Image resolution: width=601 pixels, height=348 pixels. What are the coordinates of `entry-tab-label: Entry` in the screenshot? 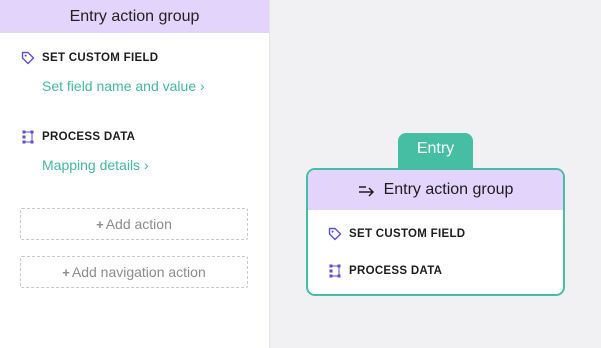 It's located at (435, 148).